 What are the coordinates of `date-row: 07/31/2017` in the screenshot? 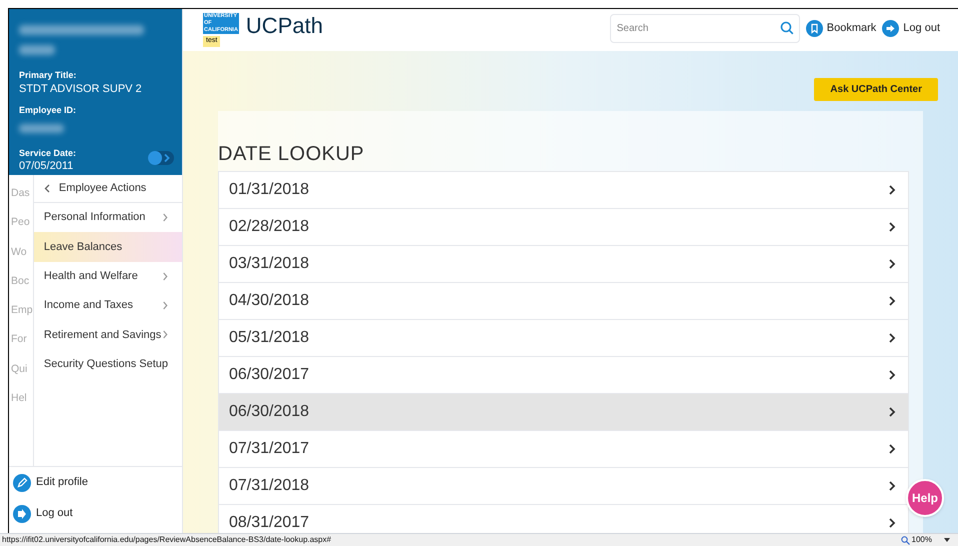 It's located at (563, 449).